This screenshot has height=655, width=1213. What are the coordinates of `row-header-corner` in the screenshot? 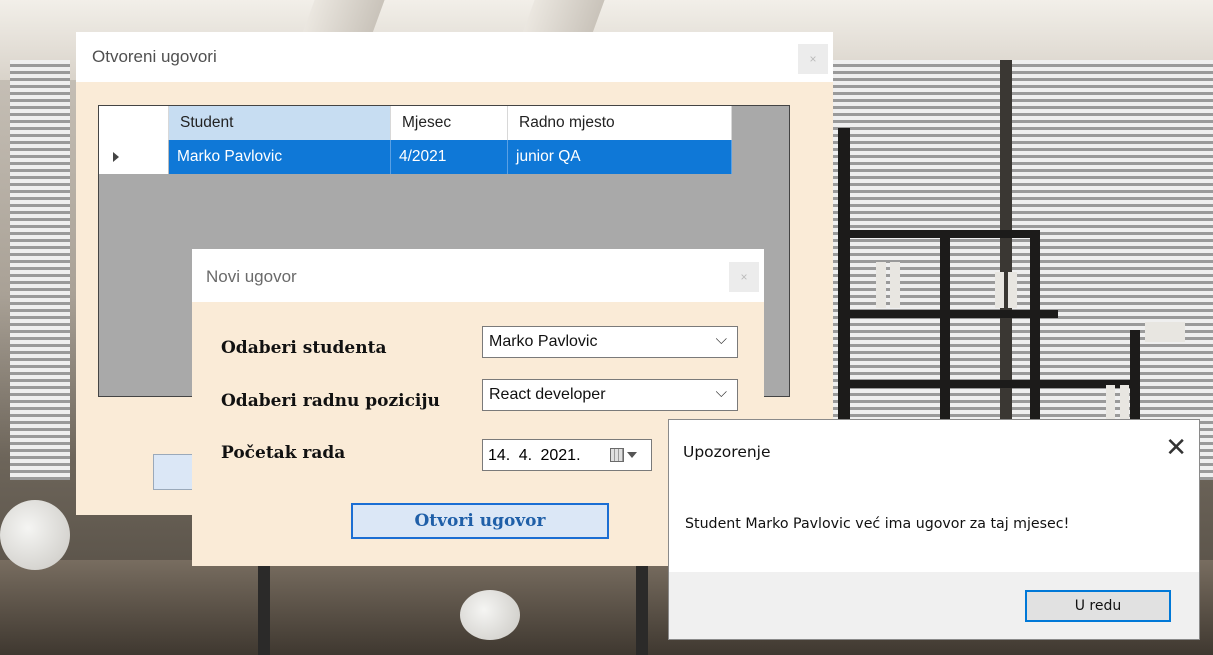 It's located at (134, 123).